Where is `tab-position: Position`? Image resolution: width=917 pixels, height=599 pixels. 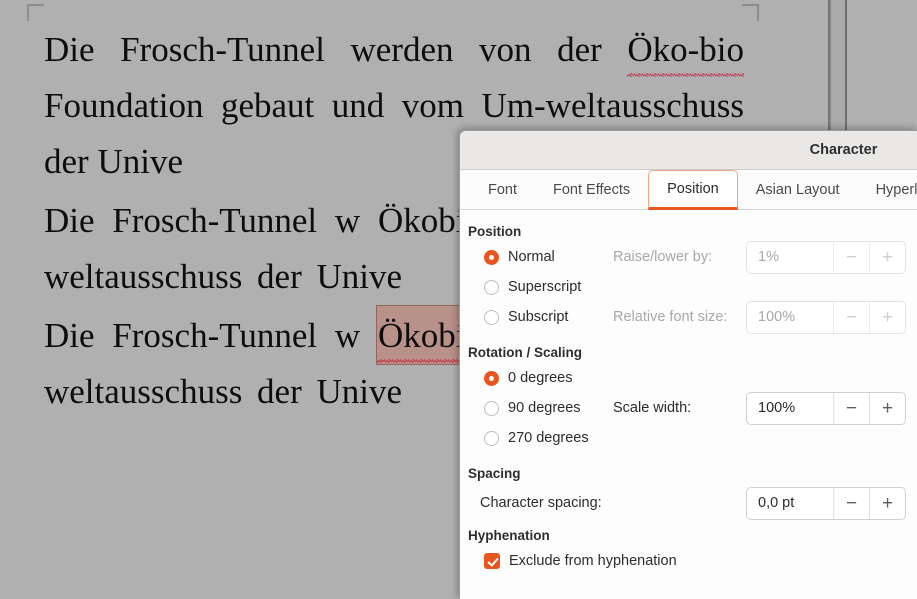 tab-position: Position is located at coordinates (693, 190).